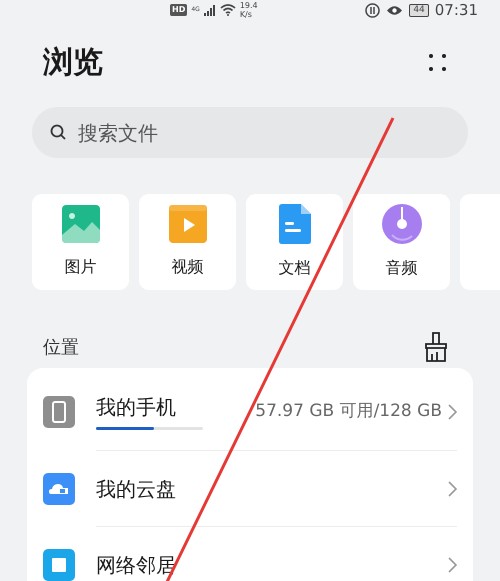 Image resolution: width=500 pixels, height=581 pixels. Describe the element at coordinates (228, 10) in the screenshot. I see `wifi-icon` at that location.